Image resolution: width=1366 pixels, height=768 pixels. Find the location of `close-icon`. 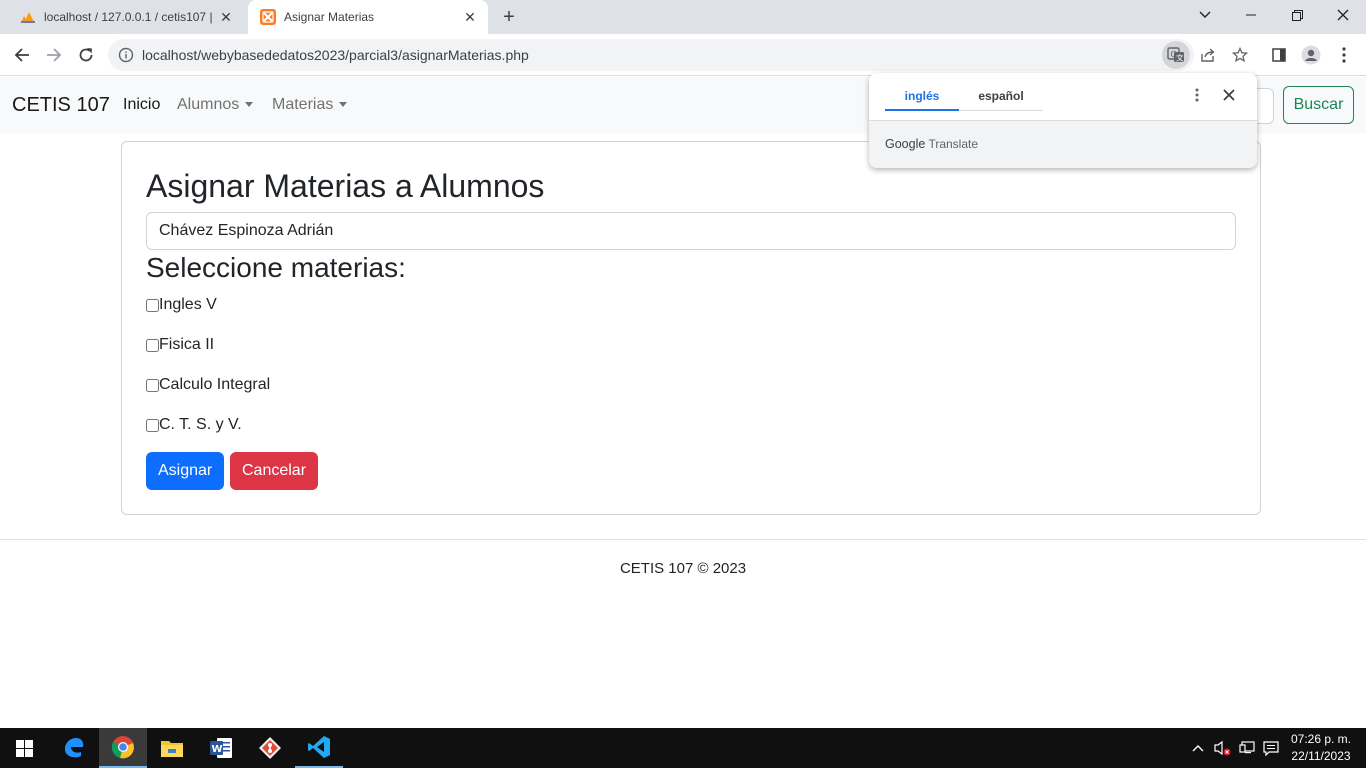

close-icon is located at coordinates (1229, 95).